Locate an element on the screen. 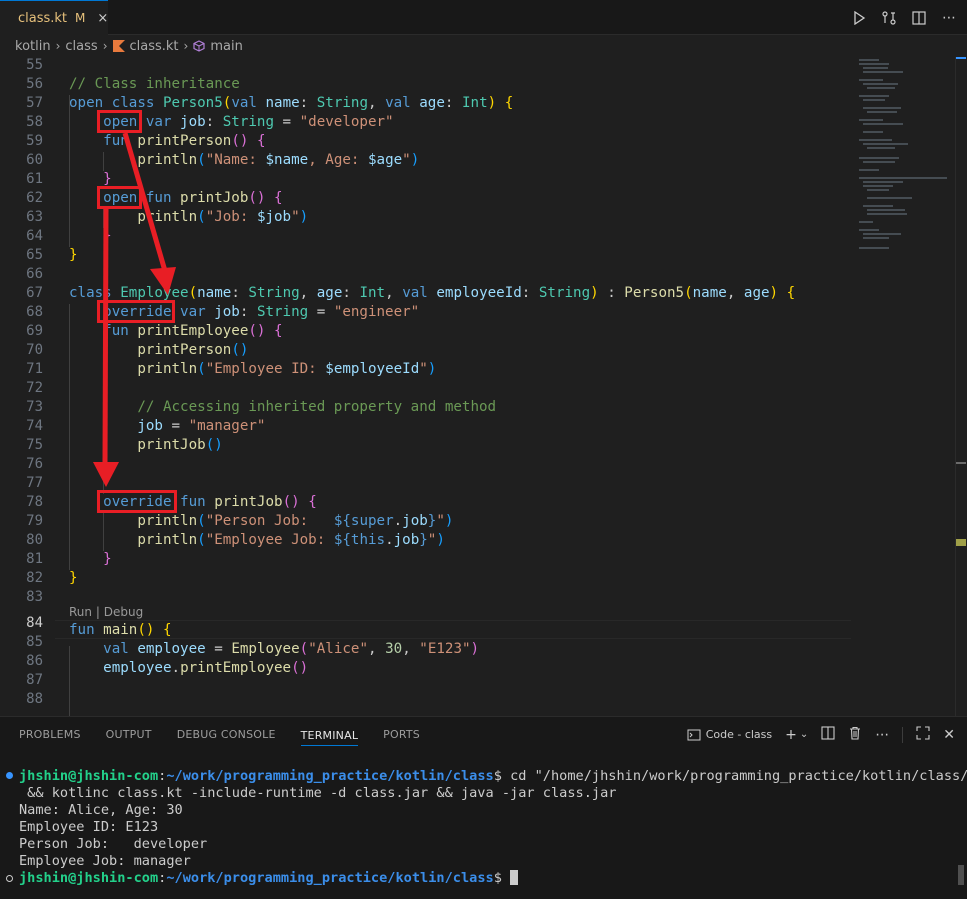 The height and width of the screenshot is (899, 967). toolbar-divider is located at coordinates (903, 734).